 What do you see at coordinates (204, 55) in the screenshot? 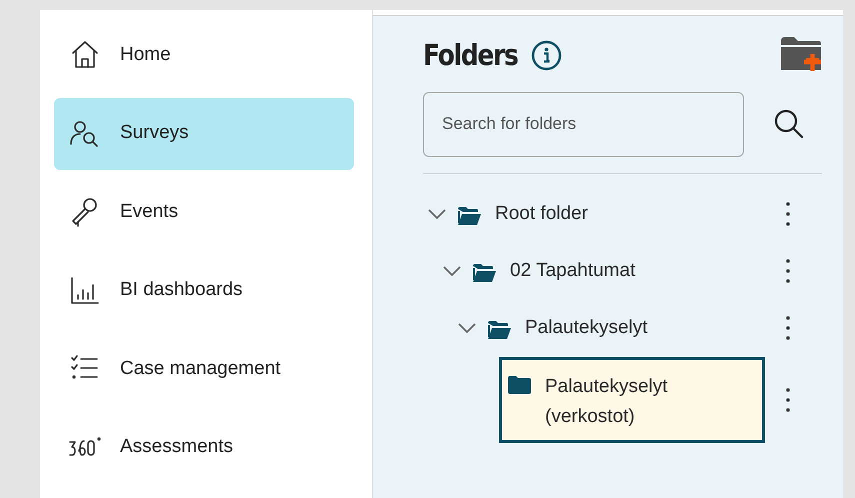
I see `sidebar-item: Home` at bounding box center [204, 55].